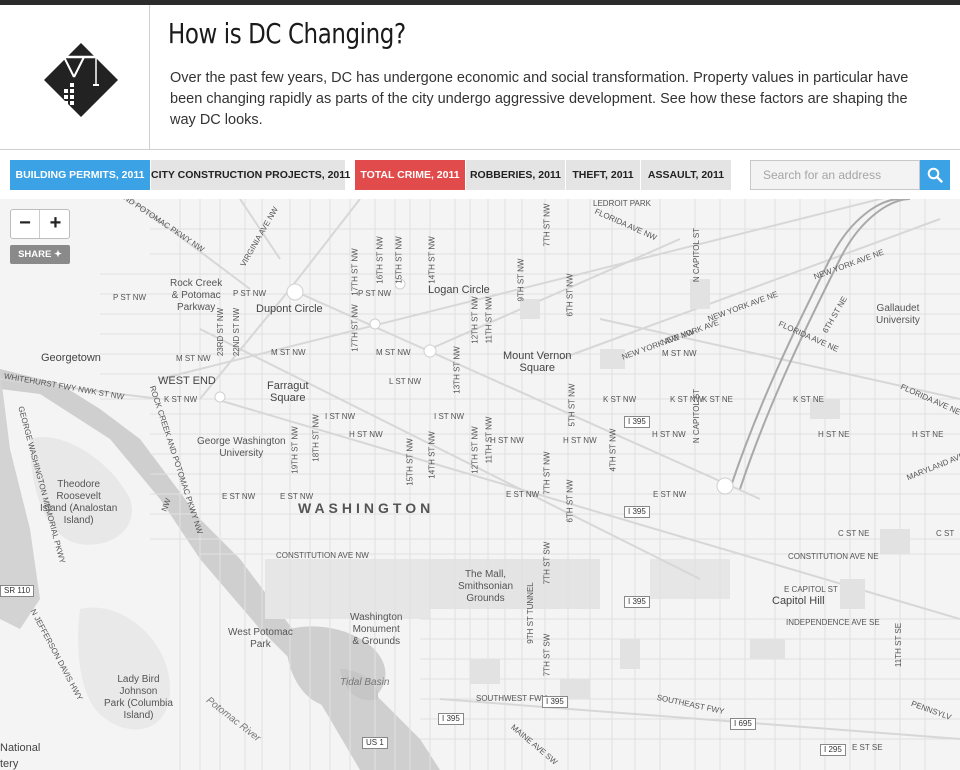 The height and width of the screenshot is (770, 960). What do you see at coordinates (833, 556) in the screenshot?
I see `street-label: CONSTITUTION AVE NE` at bounding box center [833, 556].